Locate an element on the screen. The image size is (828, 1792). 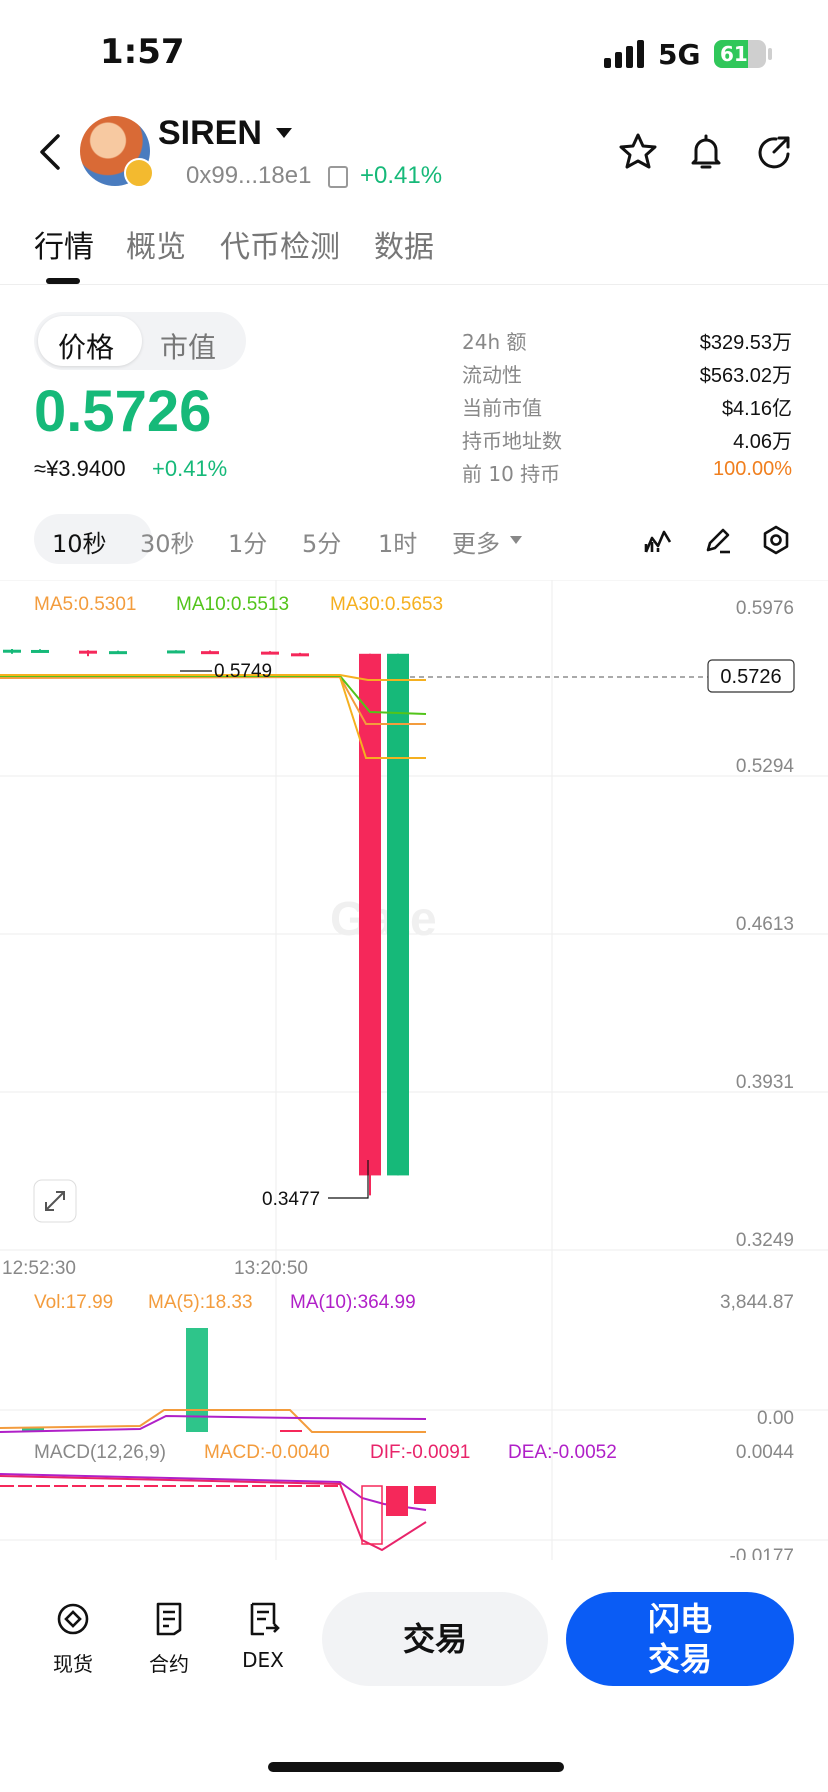
nav-spot-label: 现货 is located at coordinates (73, 1664).